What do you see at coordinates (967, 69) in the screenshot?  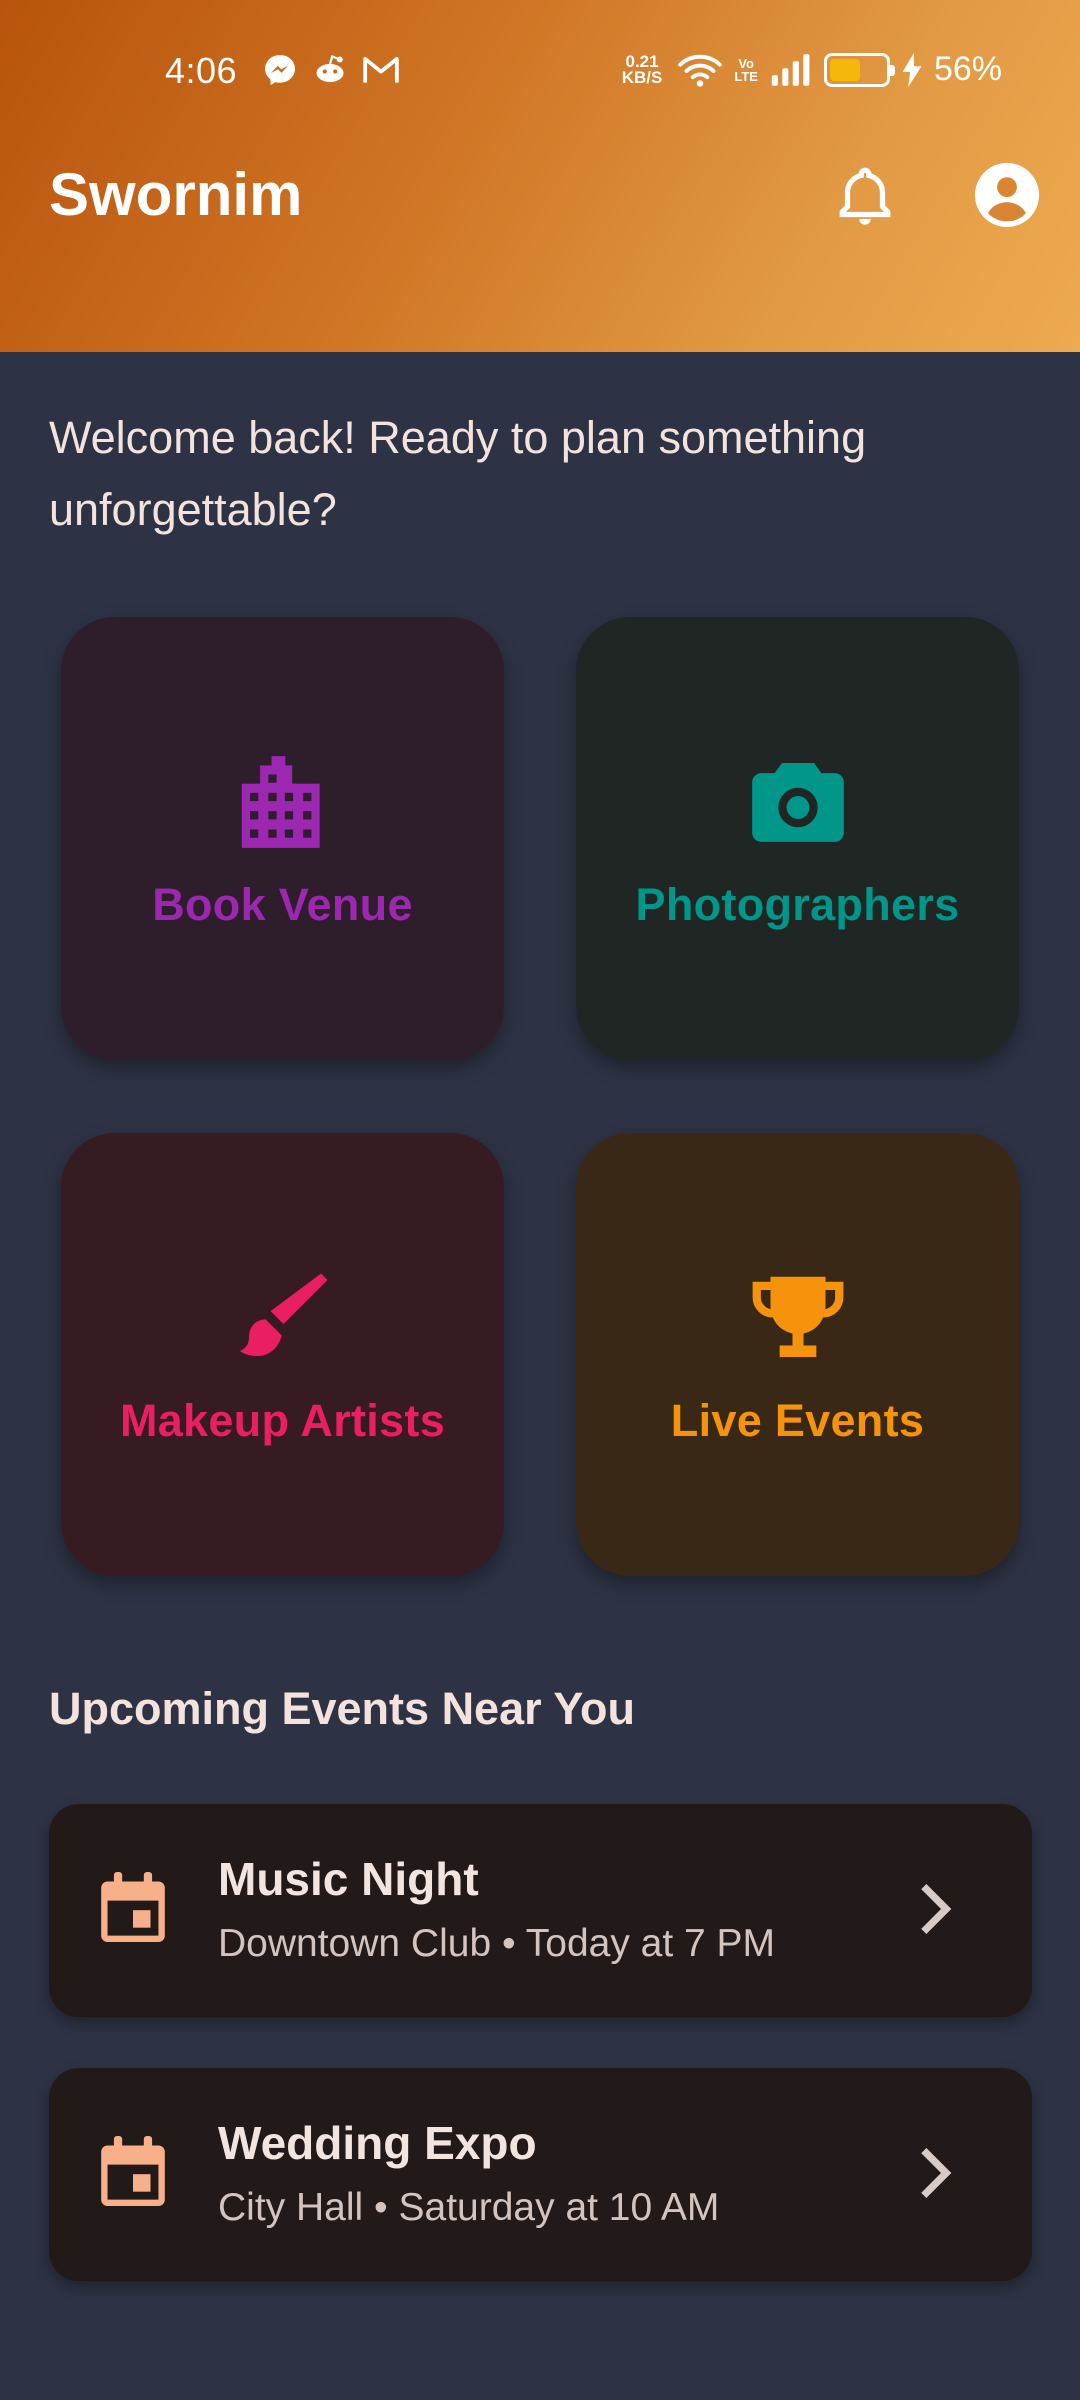 I see `battery-percent: 56%` at bounding box center [967, 69].